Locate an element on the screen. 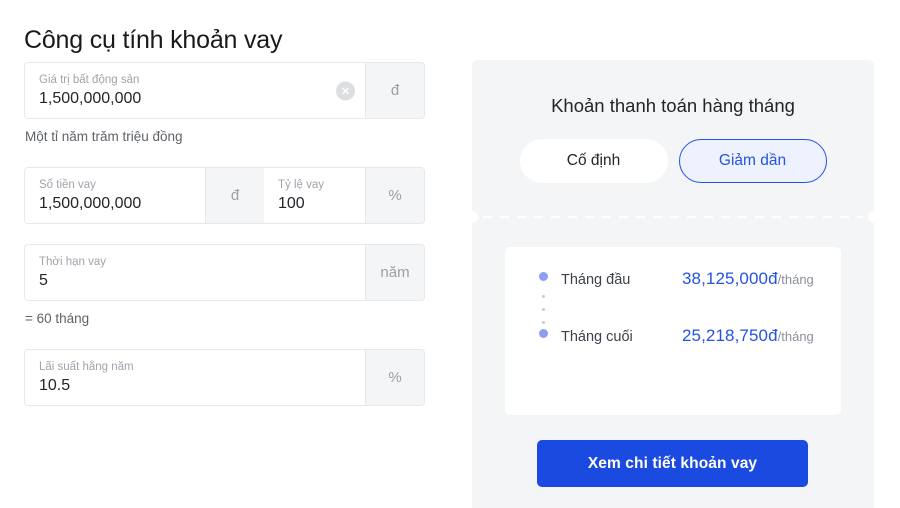 The width and height of the screenshot is (900, 508). perforation-notch-right is located at coordinates (871, 217).